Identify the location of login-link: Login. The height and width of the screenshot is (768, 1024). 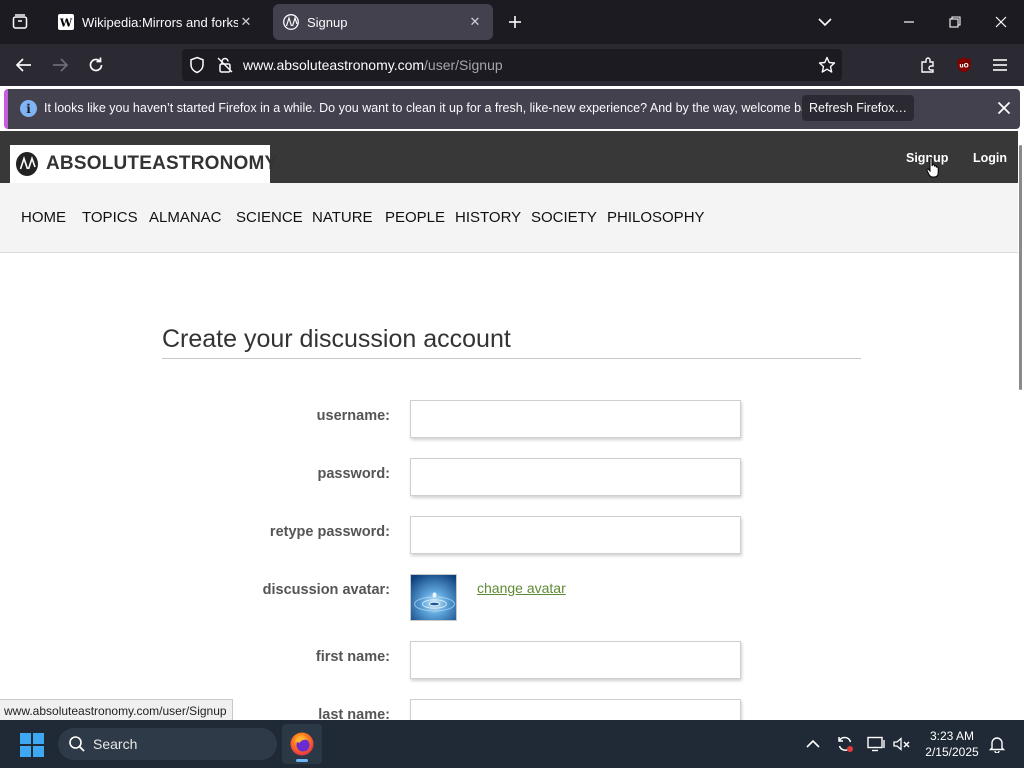
(990, 158).